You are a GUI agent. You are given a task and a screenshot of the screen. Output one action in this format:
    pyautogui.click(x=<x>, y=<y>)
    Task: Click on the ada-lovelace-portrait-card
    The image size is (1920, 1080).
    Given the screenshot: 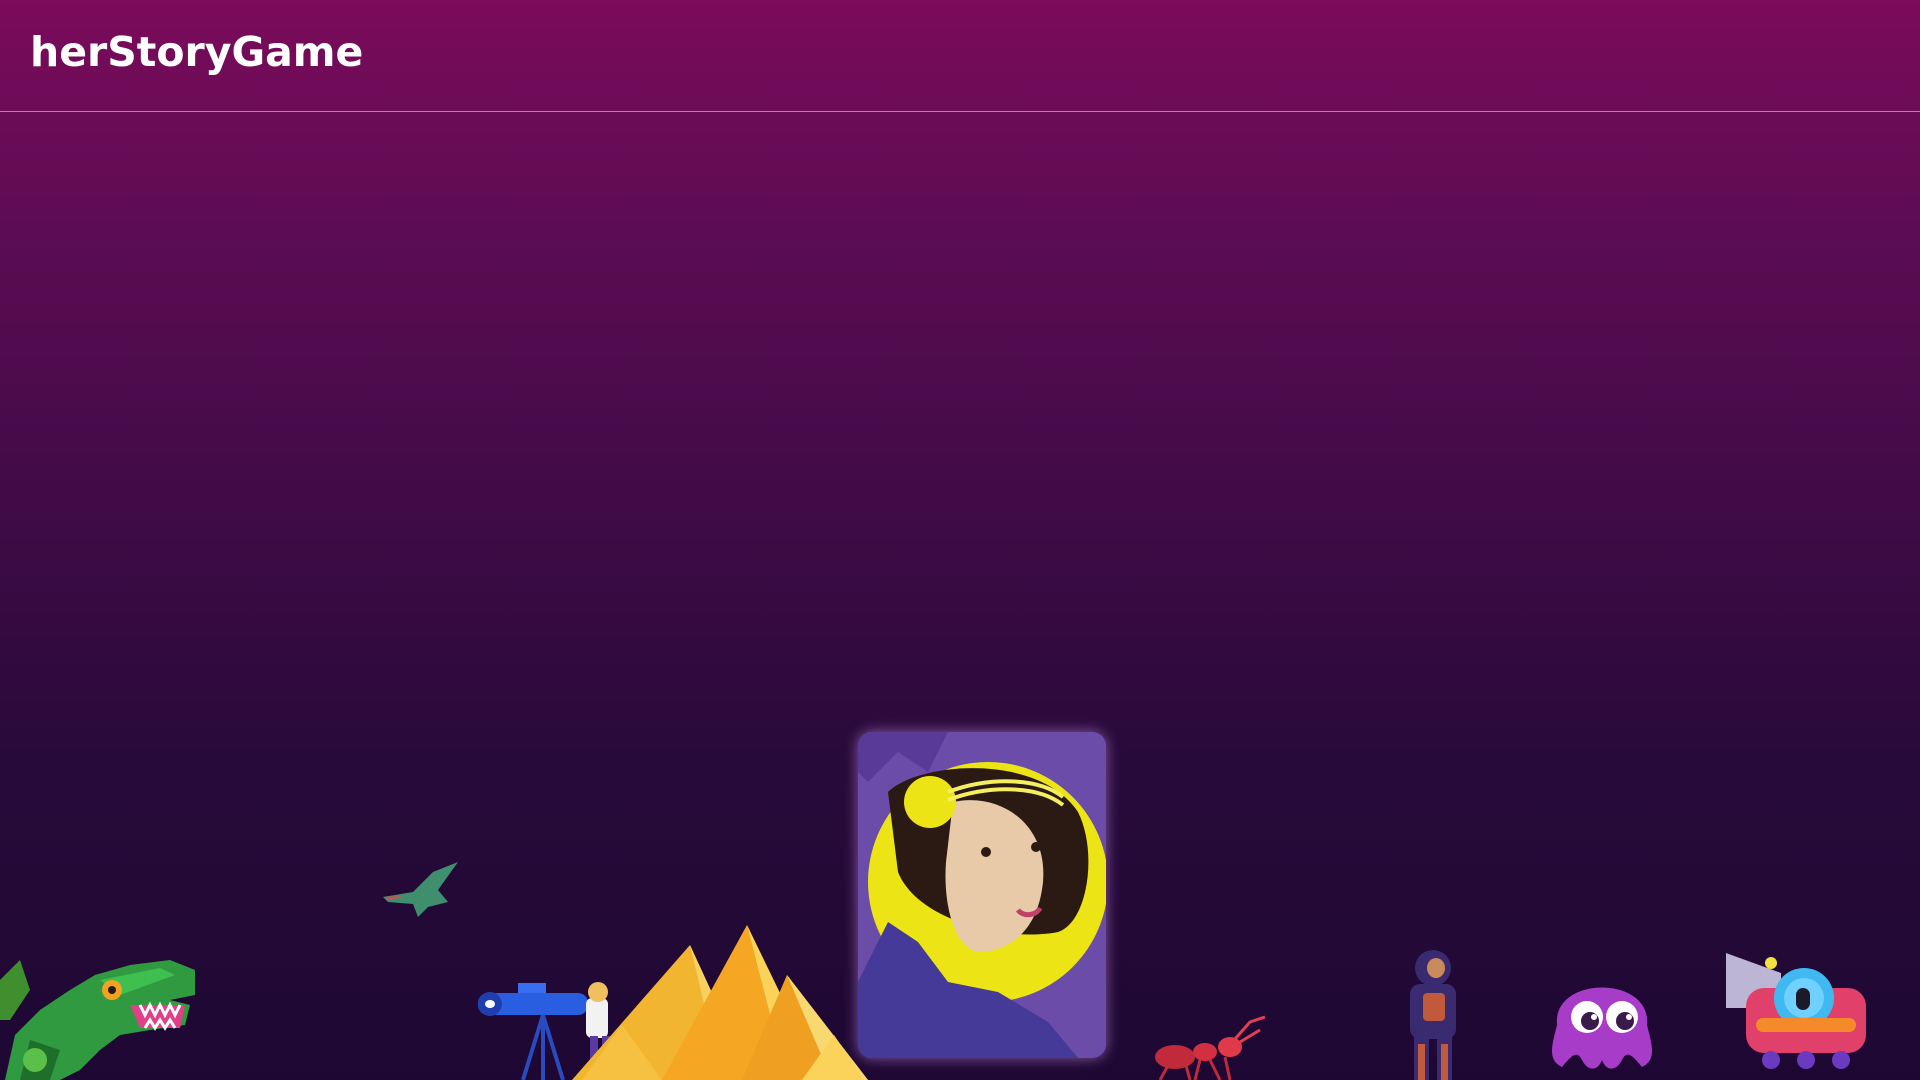 What is the action you would take?
    pyautogui.click(x=982, y=895)
    